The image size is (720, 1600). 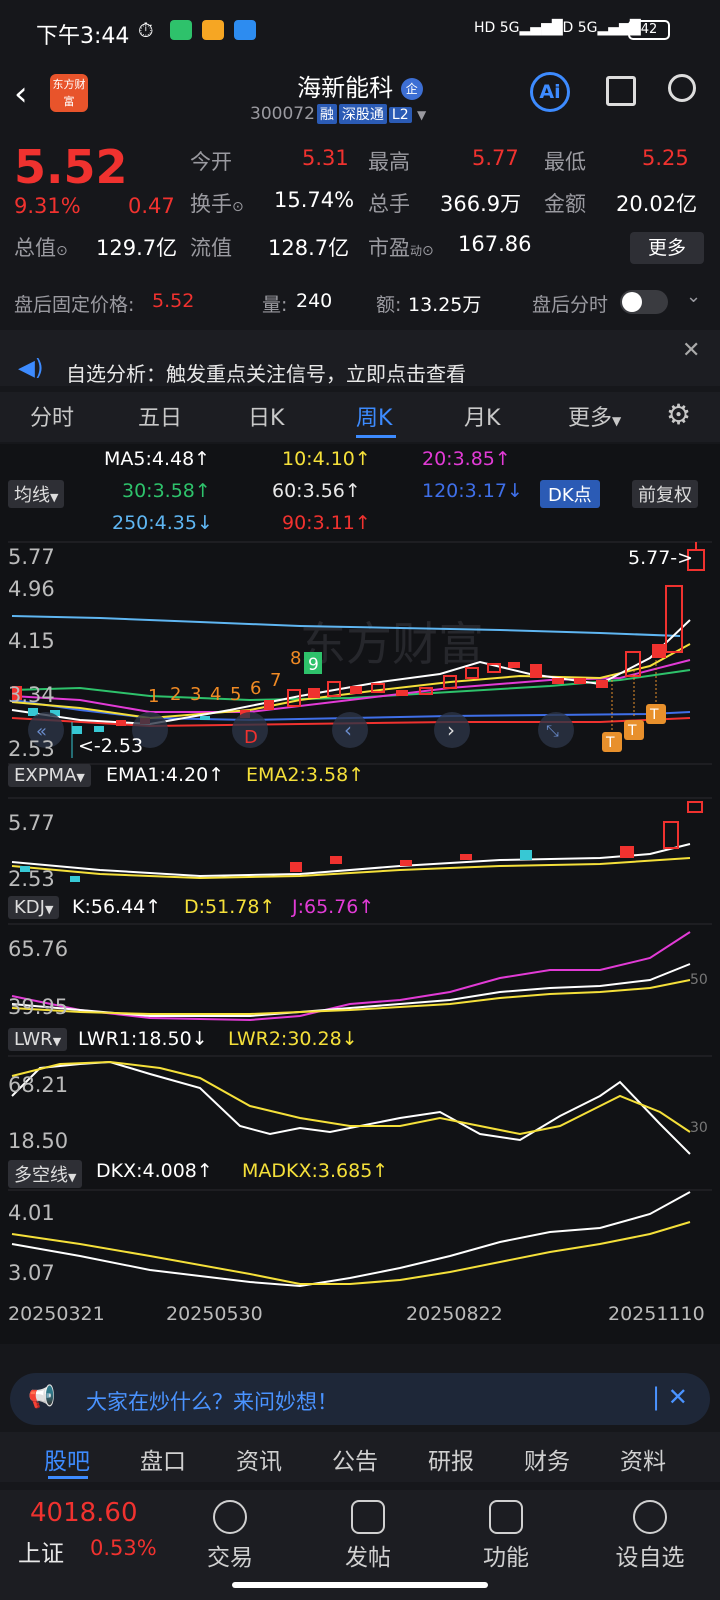 What do you see at coordinates (259, 1459) in the screenshot?
I see `tab-news: 资讯` at bounding box center [259, 1459].